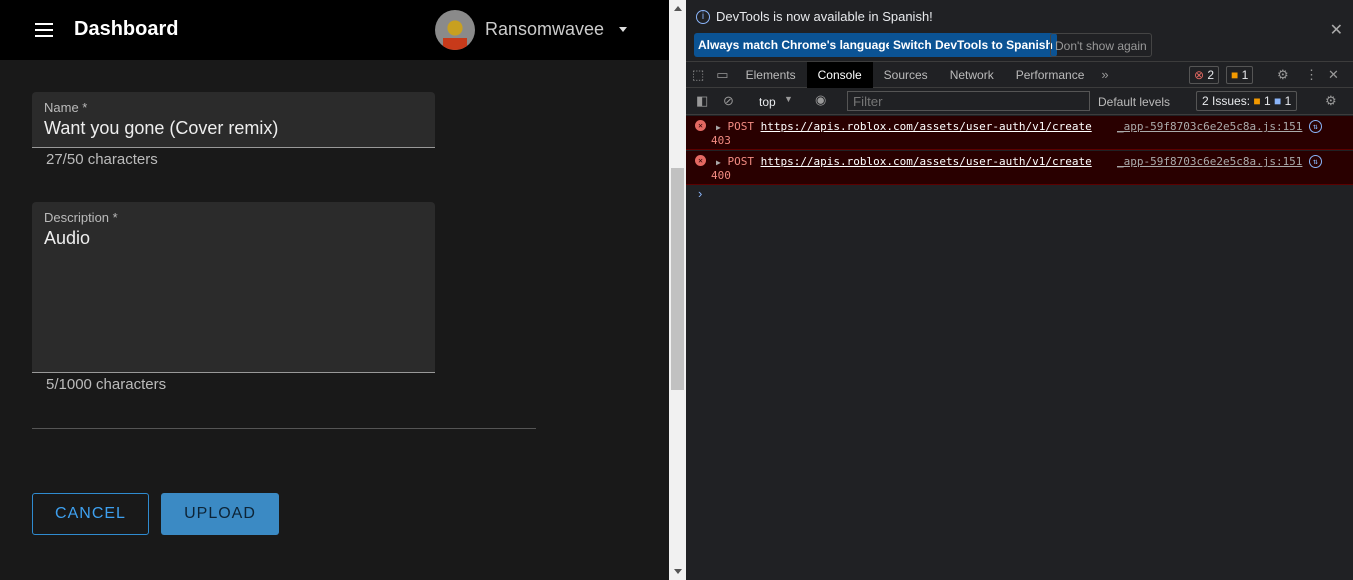 This screenshot has height=580, width=1353. What do you see at coordinates (220, 514) in the screenshot?
I see `upload-button: UPLOAD` at bounding box center [220, 514].